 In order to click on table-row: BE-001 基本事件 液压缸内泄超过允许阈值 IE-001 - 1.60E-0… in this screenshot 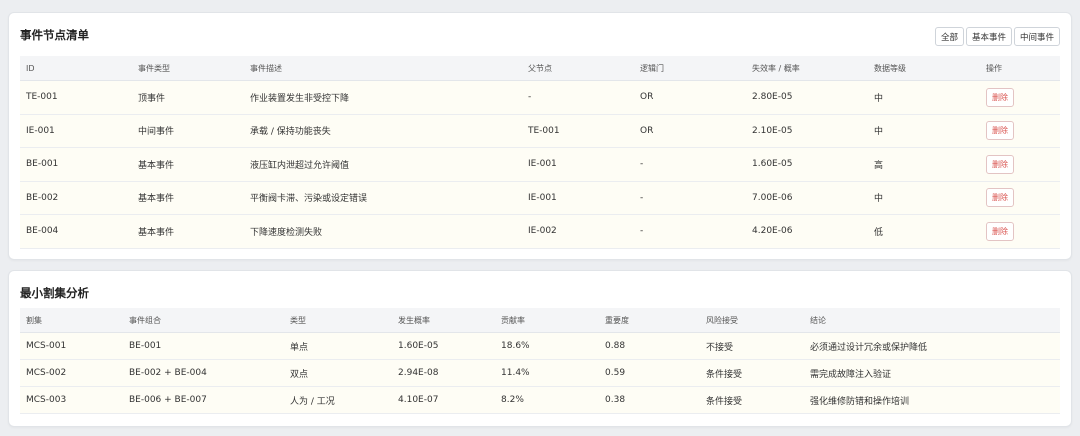, I will do `click(540, 164)`.